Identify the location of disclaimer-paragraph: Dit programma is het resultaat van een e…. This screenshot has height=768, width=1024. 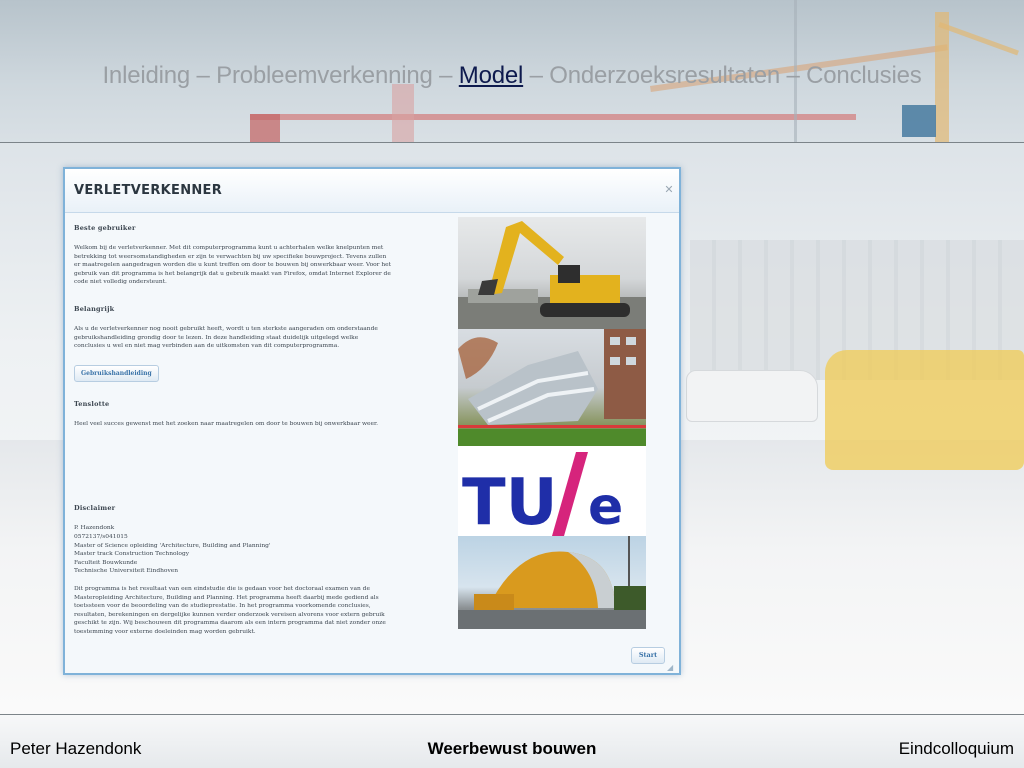
(261, 611).